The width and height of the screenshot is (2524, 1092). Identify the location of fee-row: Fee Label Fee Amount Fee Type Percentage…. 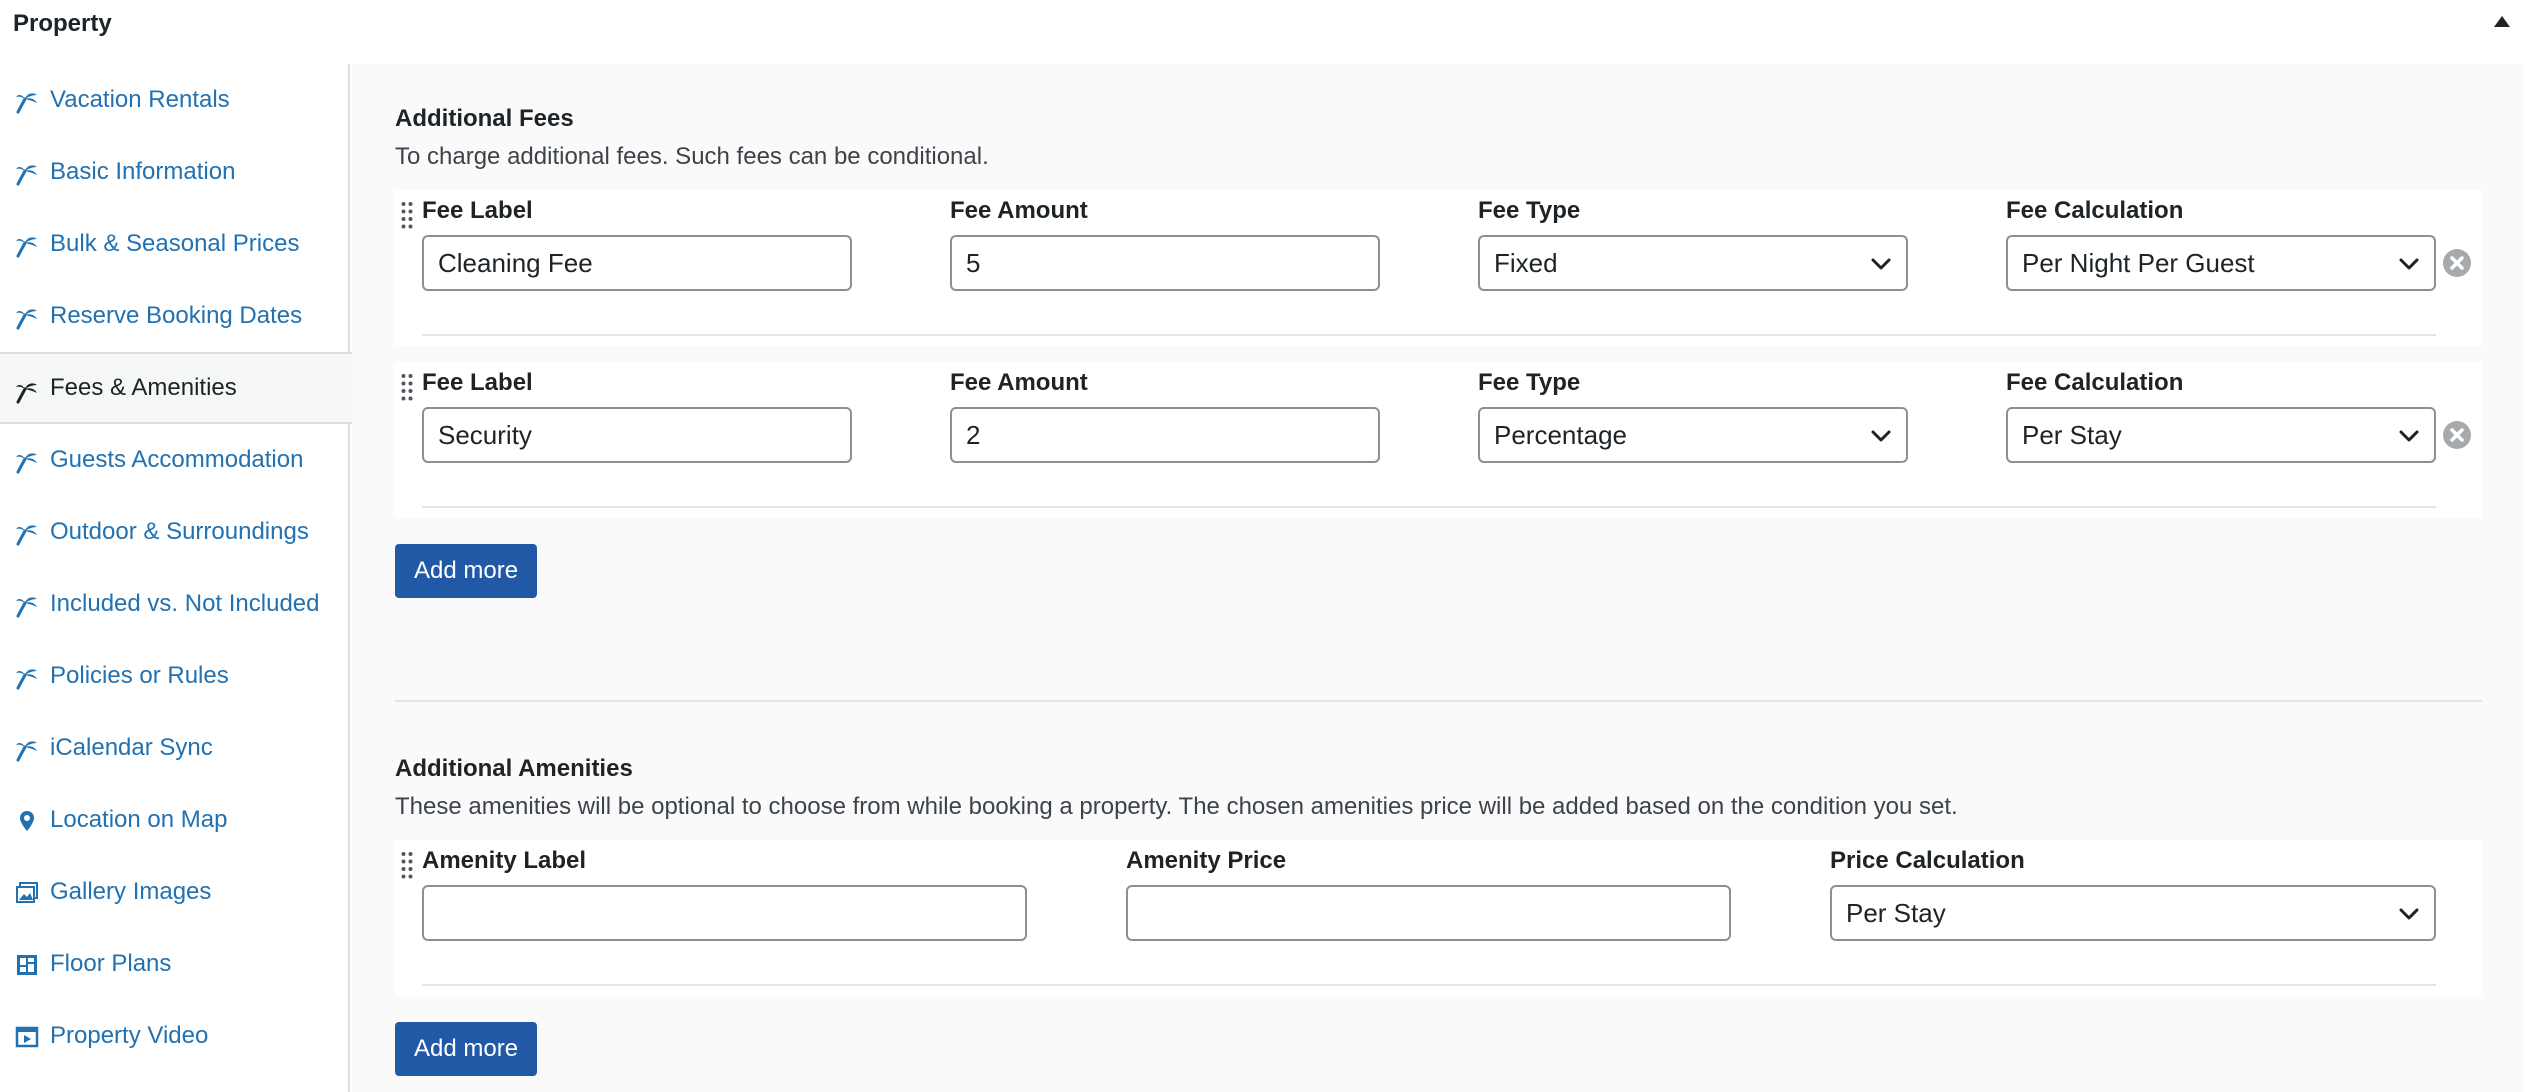
(1438, 440).